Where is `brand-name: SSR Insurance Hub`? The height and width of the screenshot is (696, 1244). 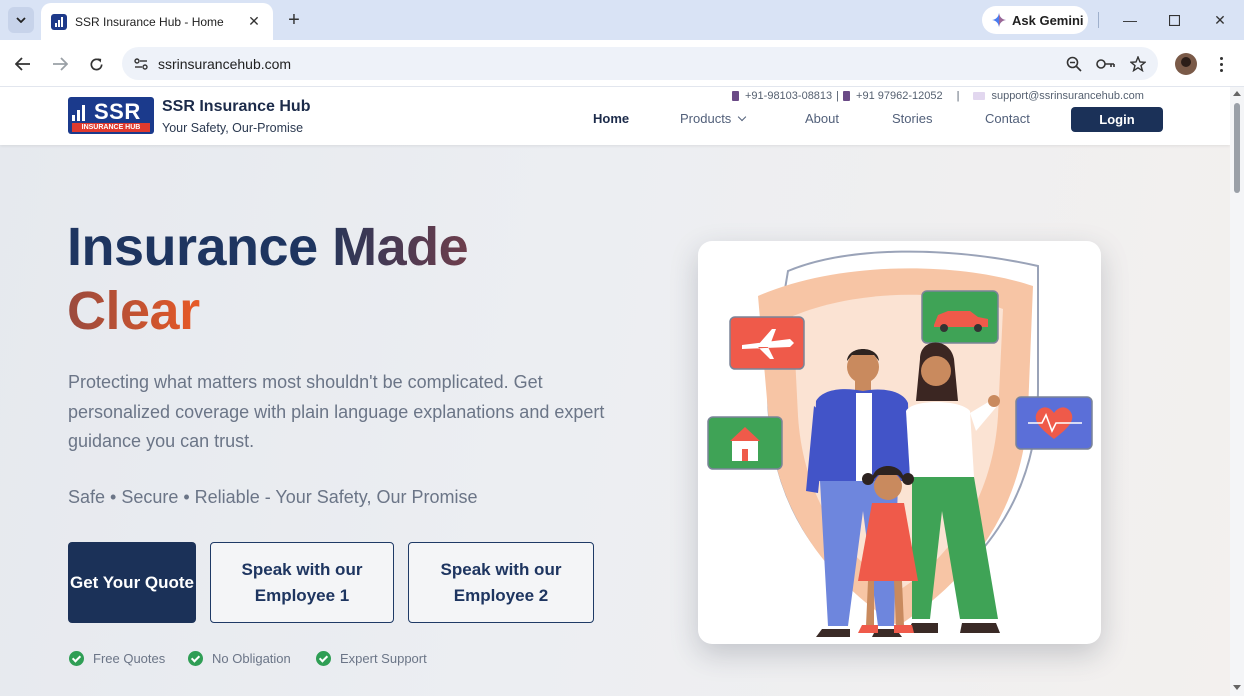 brand-name: SSR Insurance Hub is located at coordinates (236, 107).